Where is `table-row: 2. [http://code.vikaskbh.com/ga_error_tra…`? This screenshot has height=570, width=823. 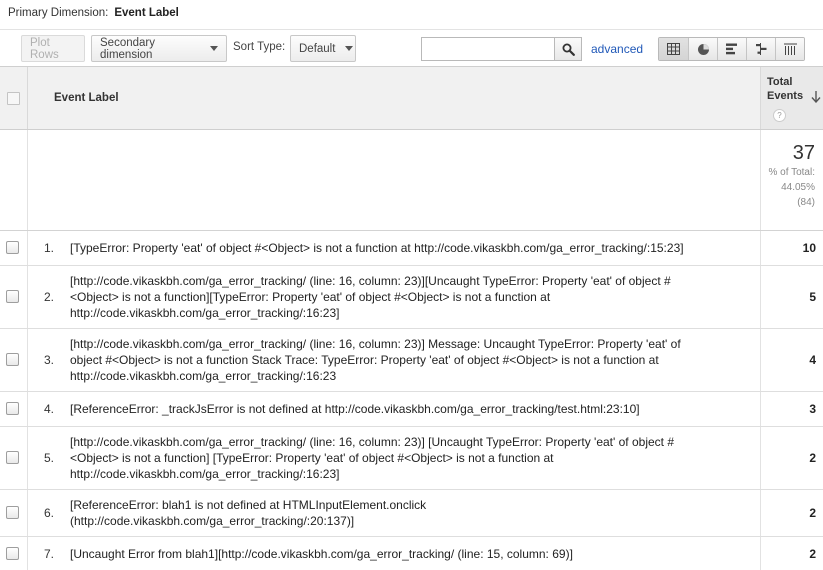 table-row: 2. [http://code.vikaskbh.com/ga_error_tra… is located at coordinates (411, 297).